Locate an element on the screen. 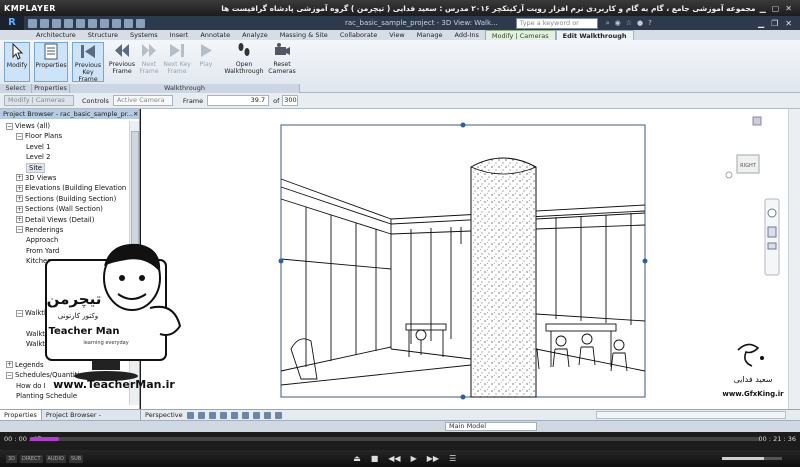 The height and width of the screenshot is (467, 800). tab-edit-walkthrough: Edit Walkthrough is located at coordinates (594, 35).